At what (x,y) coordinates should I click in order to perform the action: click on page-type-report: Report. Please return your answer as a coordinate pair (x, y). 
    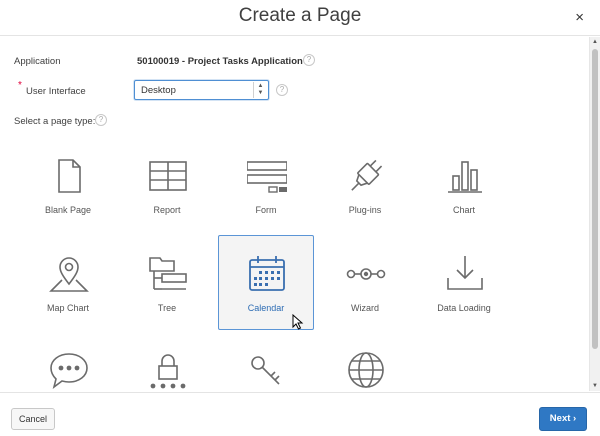
    Looking at the image, I should click on (167, 184).